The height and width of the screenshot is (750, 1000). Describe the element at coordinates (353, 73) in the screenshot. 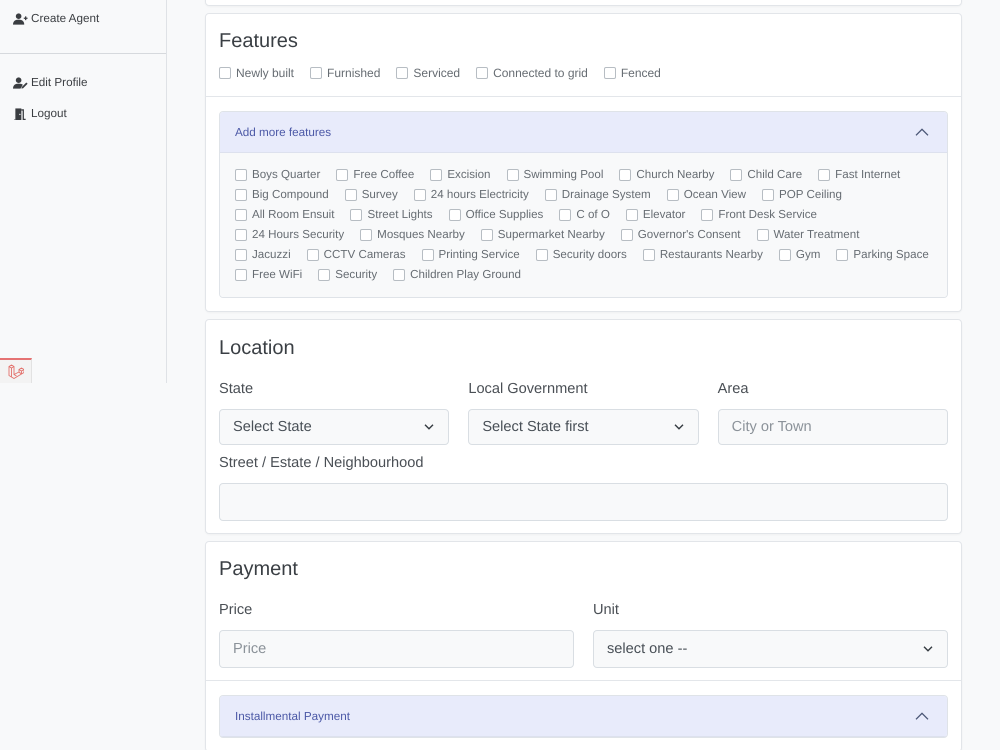

I see `checkbox-label: Furnished` at that location.